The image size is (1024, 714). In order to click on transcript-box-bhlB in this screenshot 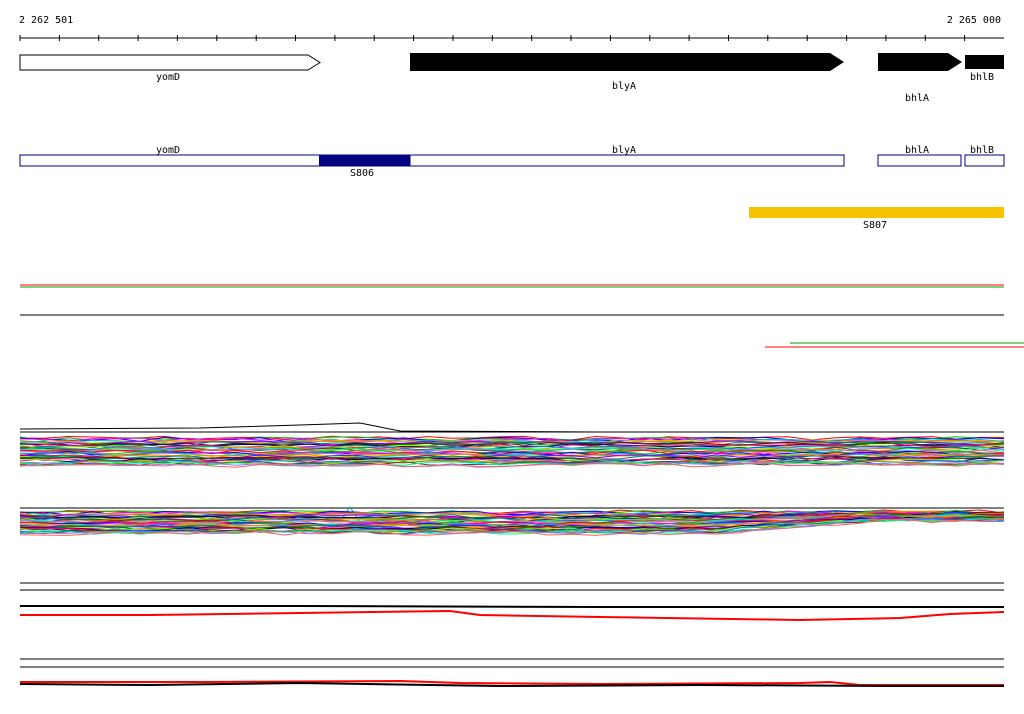, I will do `click(984, 160)`.